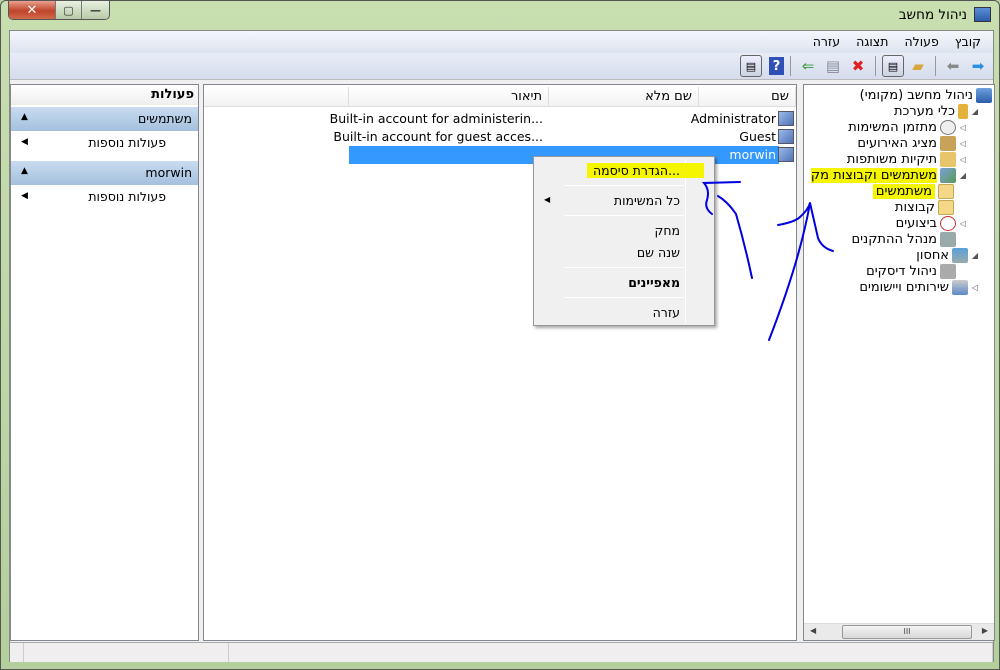  What do you see at coordinates (948, 127) in the screenshot?
I see `clock-icon` at bounding box center [948, 127].